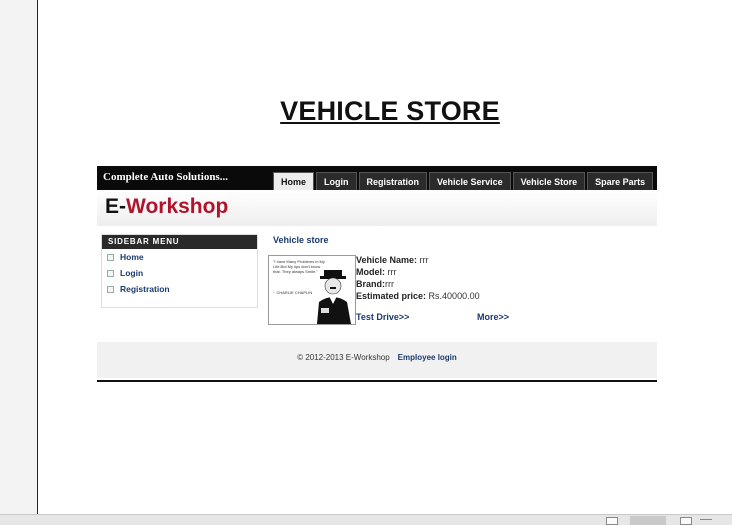  Describe the element at coordinates (377, 381) in the screenshot. I see `bottom-divider` at that location.